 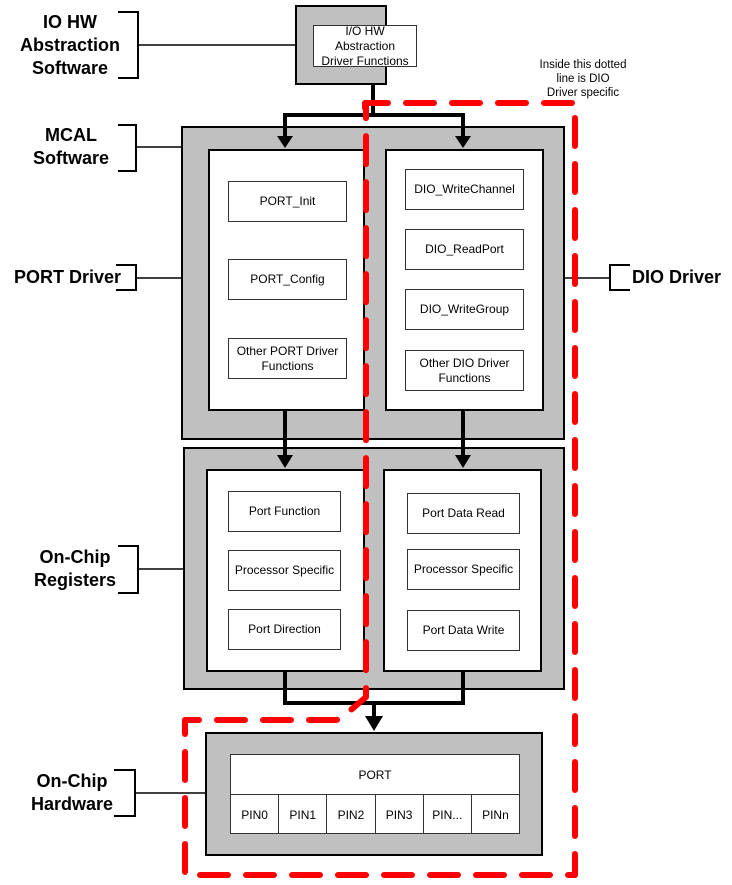 What do you see at coordinates (374, 723) in the screenshot?
I see `arrowhead-hardware` at bounding box center [374, 723].